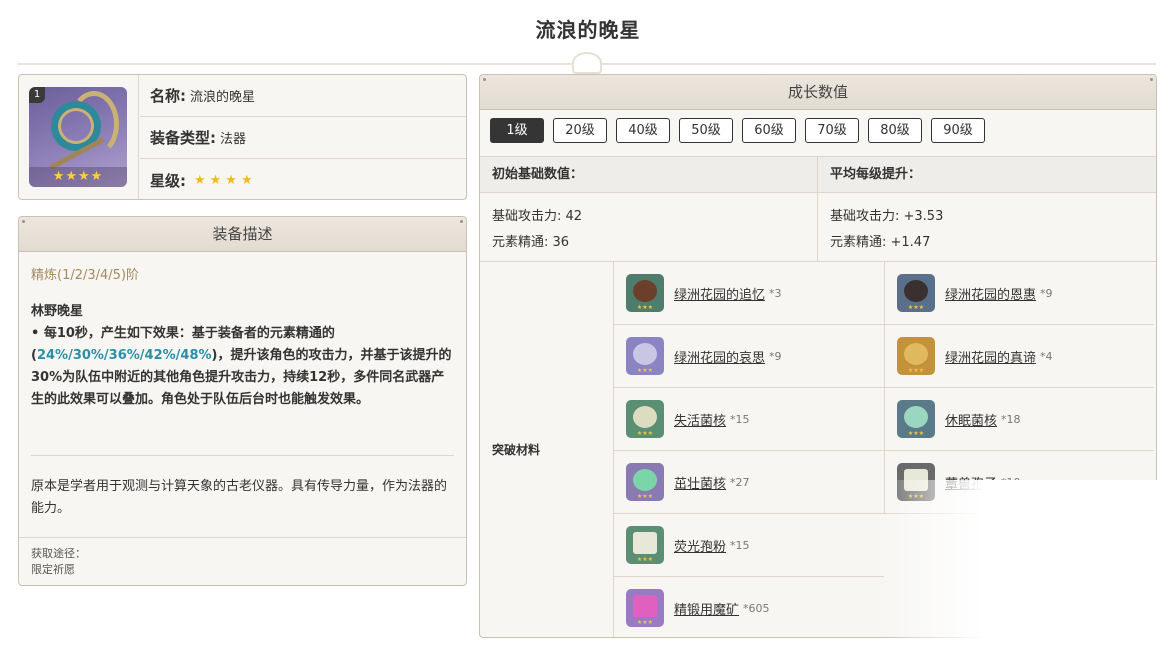 This screenshot has height=651, width=1176. What do you see at coordinates (775, 293) in the screenshot?
I see `material-count: *3` at bounding box center [775, 293].